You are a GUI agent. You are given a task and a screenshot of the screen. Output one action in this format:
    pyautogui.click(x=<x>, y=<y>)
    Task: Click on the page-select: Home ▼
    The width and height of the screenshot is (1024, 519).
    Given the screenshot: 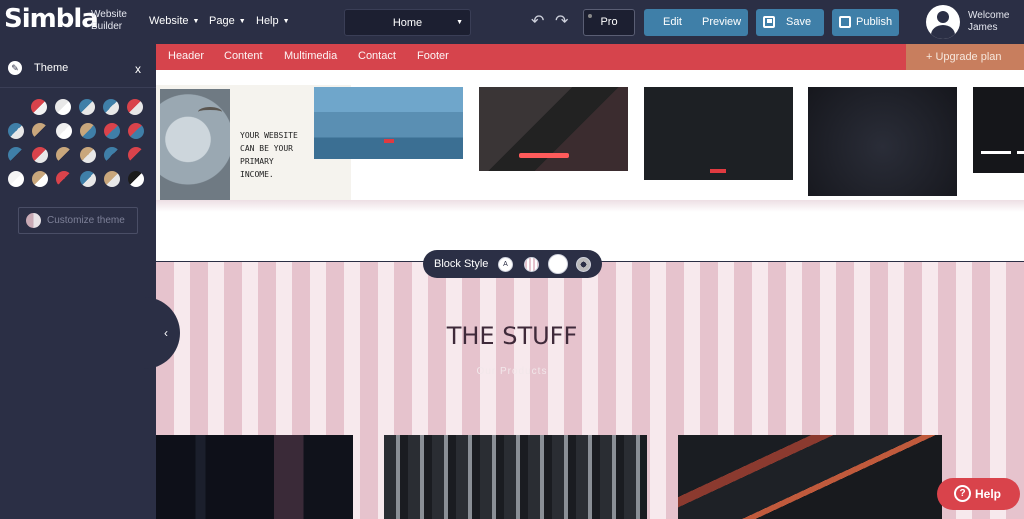 What is the action you would take?
    pyautogui.click(x=407, y=22)
    